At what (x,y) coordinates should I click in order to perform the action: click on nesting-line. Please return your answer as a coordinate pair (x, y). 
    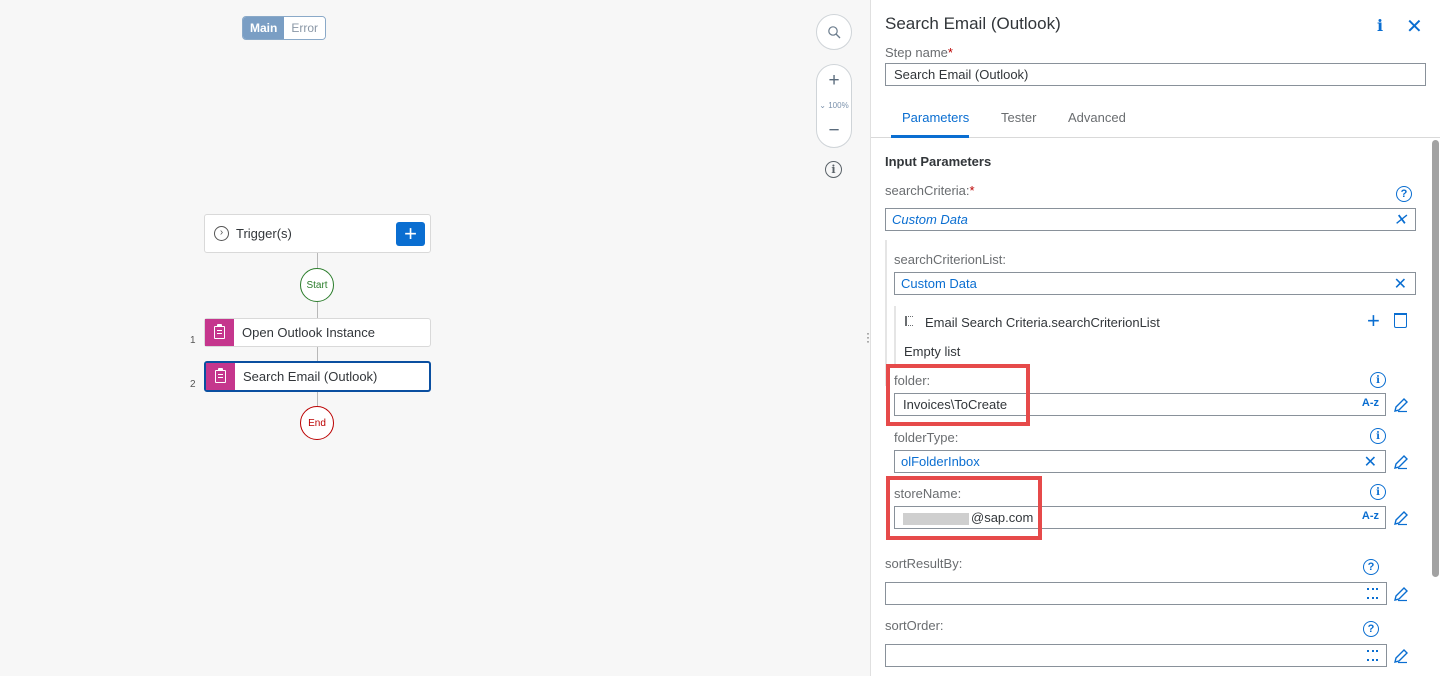
    Looking at the image, I should click on (895, 337).